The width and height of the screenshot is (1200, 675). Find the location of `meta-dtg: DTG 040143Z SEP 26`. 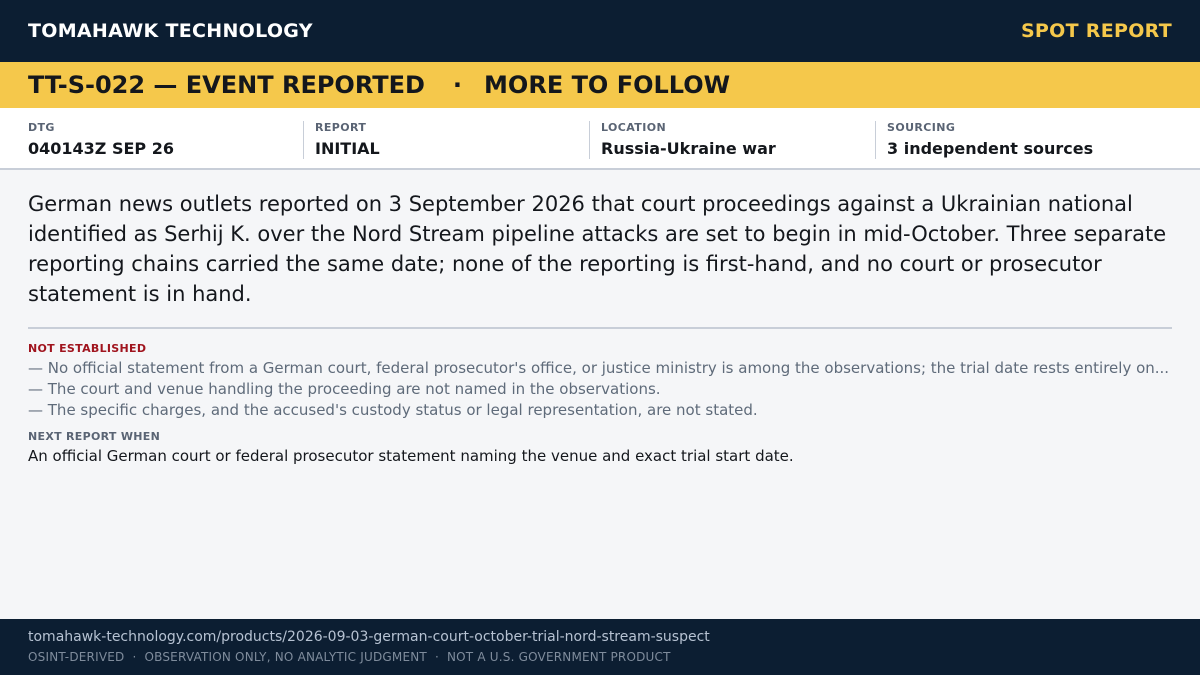

meta-dtg: DTG 040143Z SEP 26 is located at coordinates (143, 138).